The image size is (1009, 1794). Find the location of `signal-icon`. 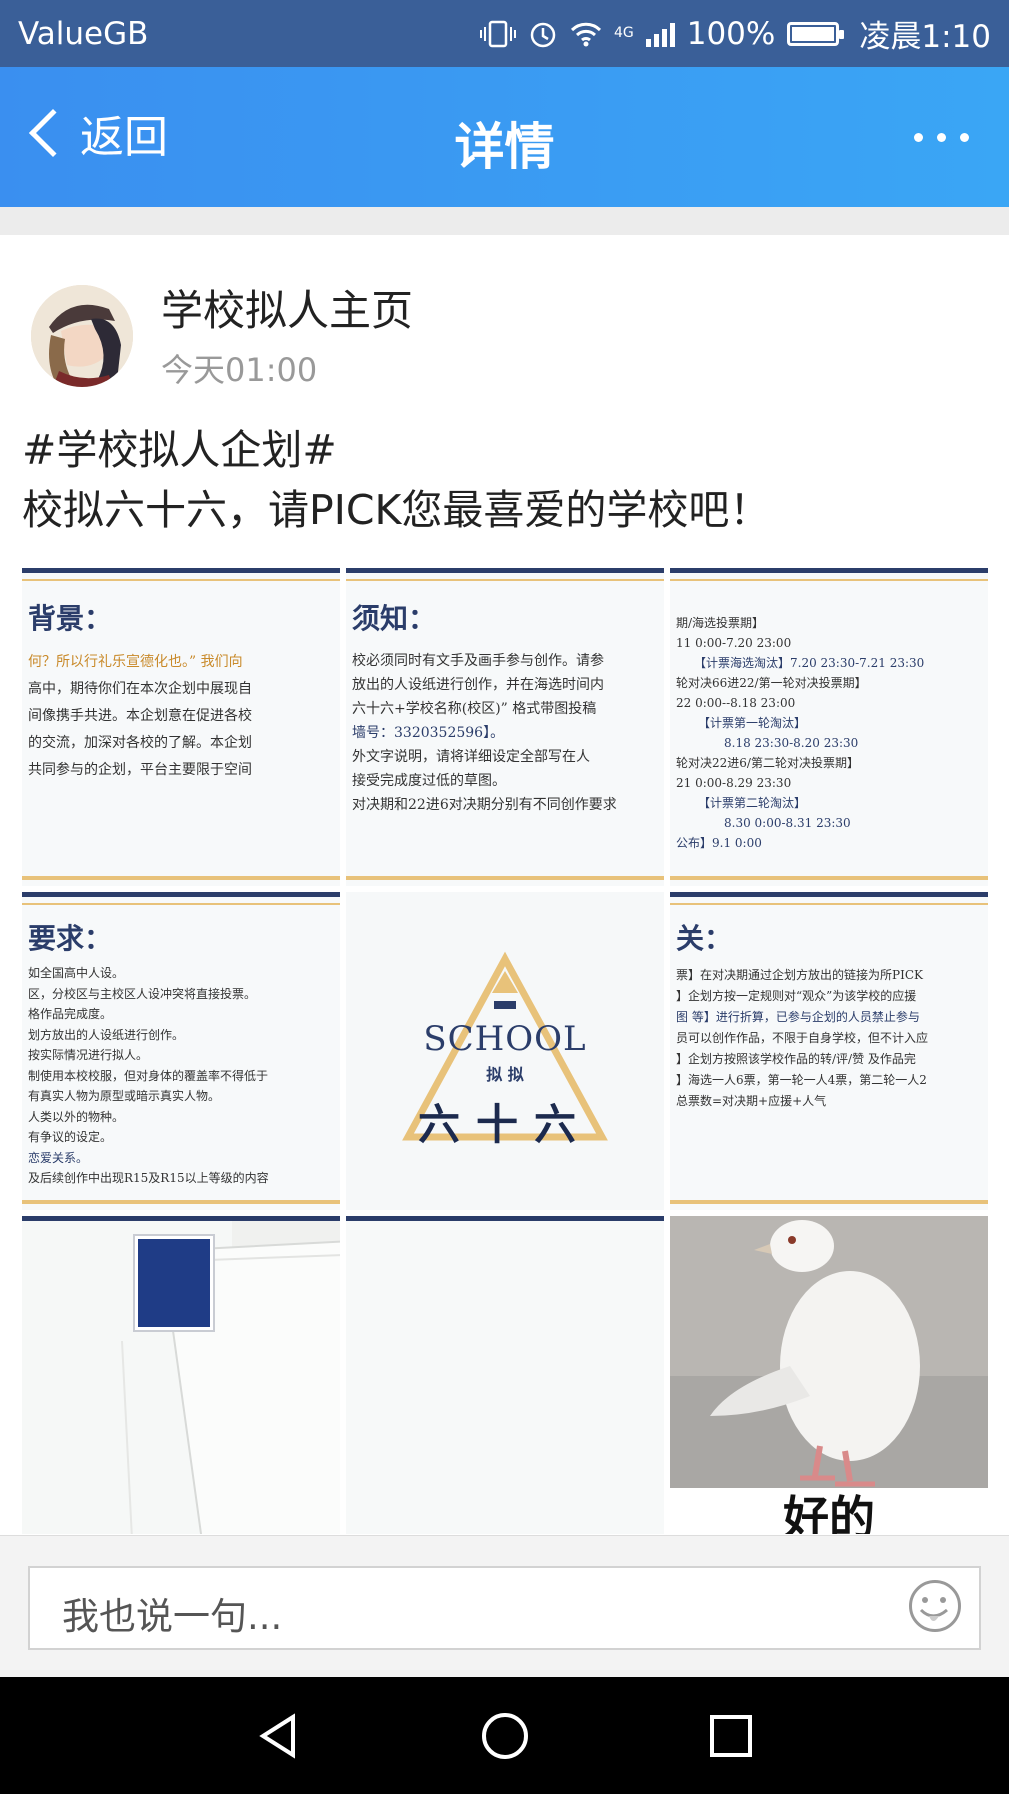

signal-icon is located at coordinates (660, 34).